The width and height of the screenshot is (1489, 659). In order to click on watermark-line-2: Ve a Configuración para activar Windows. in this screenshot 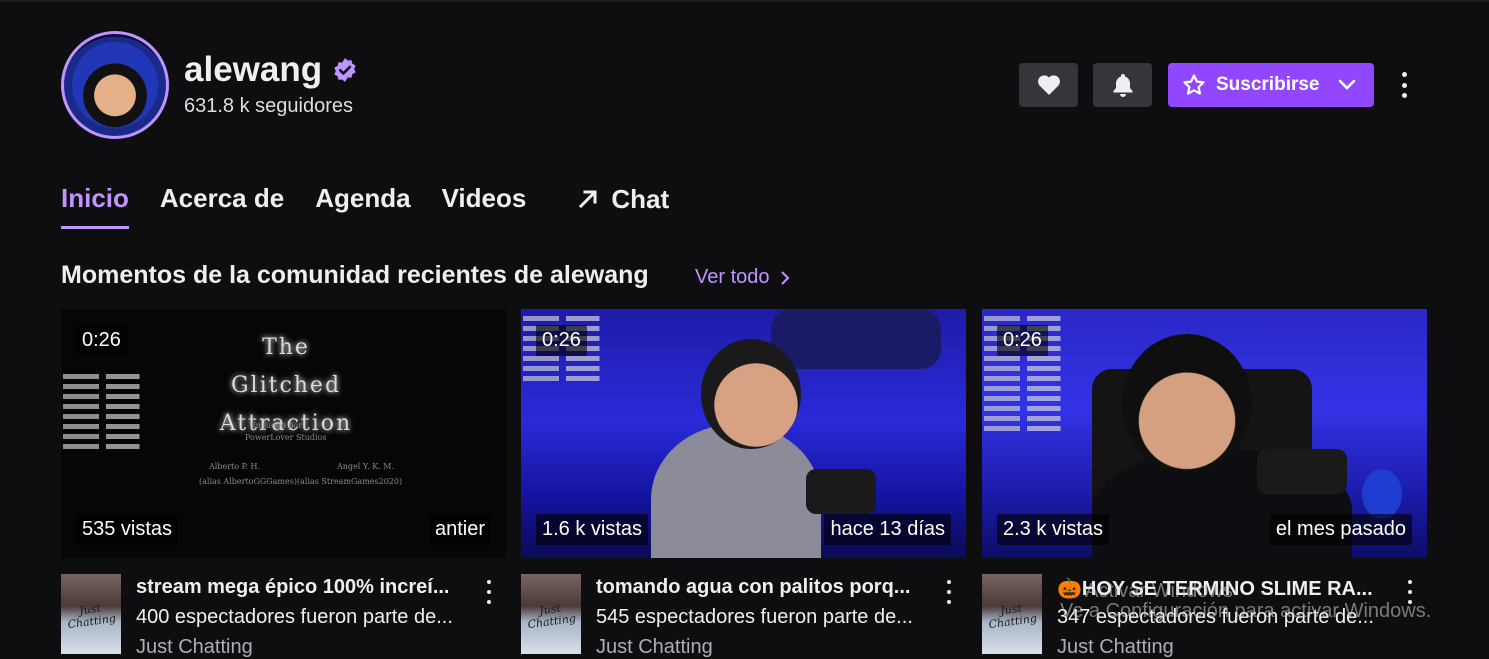, I will do `click(1246, 611)`.